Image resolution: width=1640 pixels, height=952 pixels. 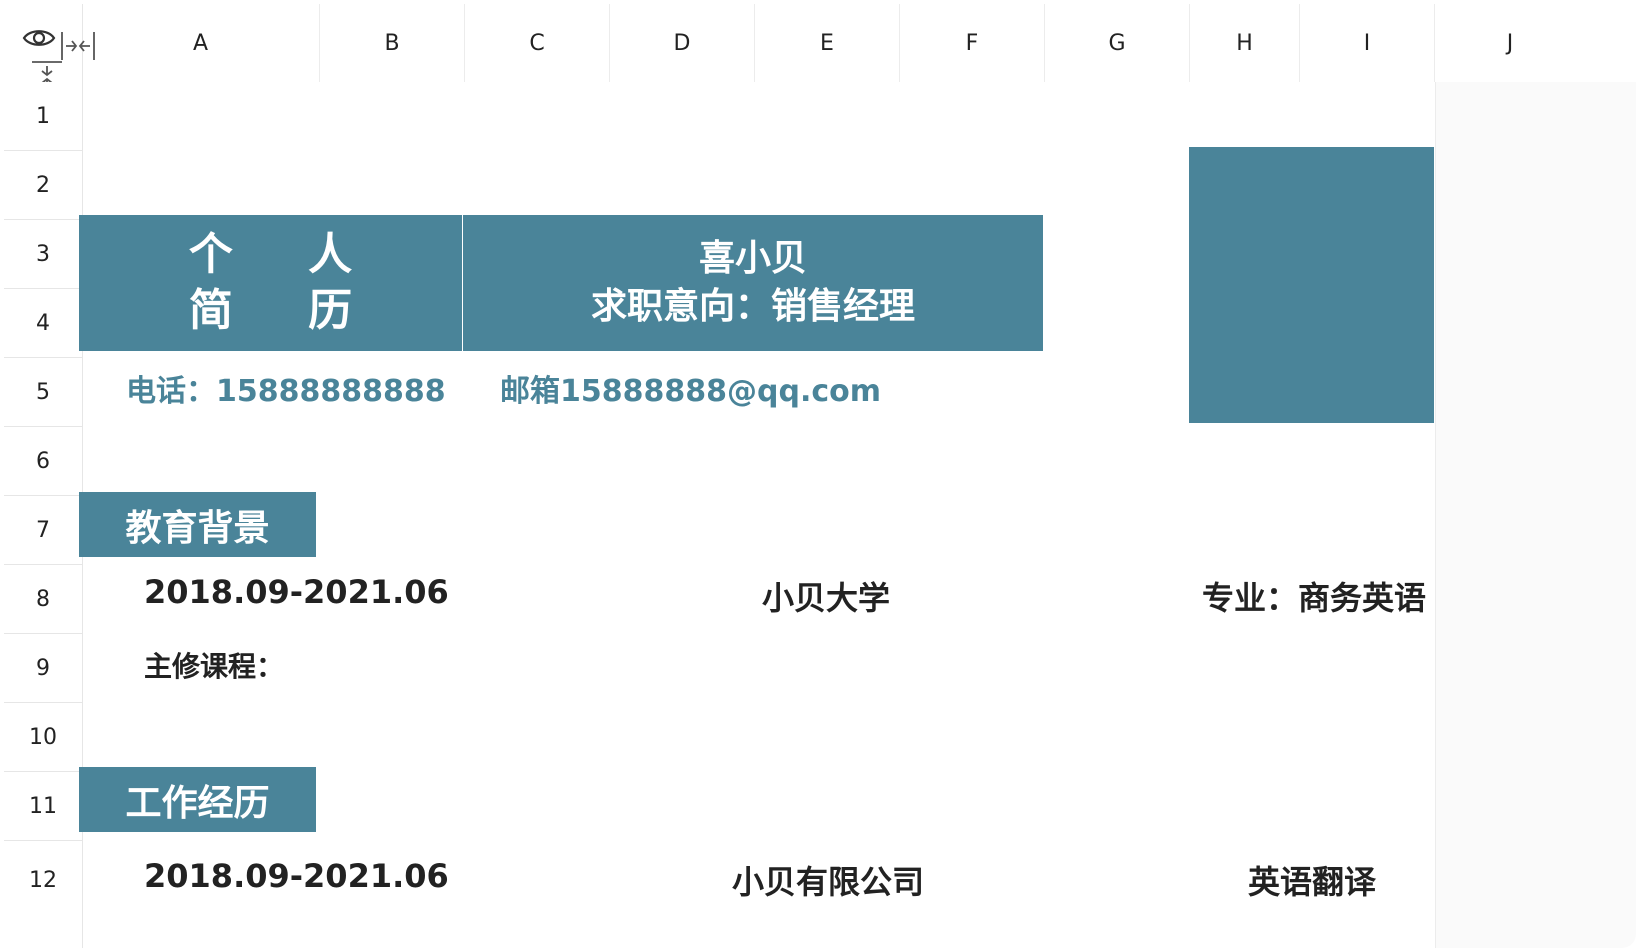 What do you see at coordinates (1510, 43) in the screenshot?
I see `column-header-j: J` at bounding box center [1510, 43].